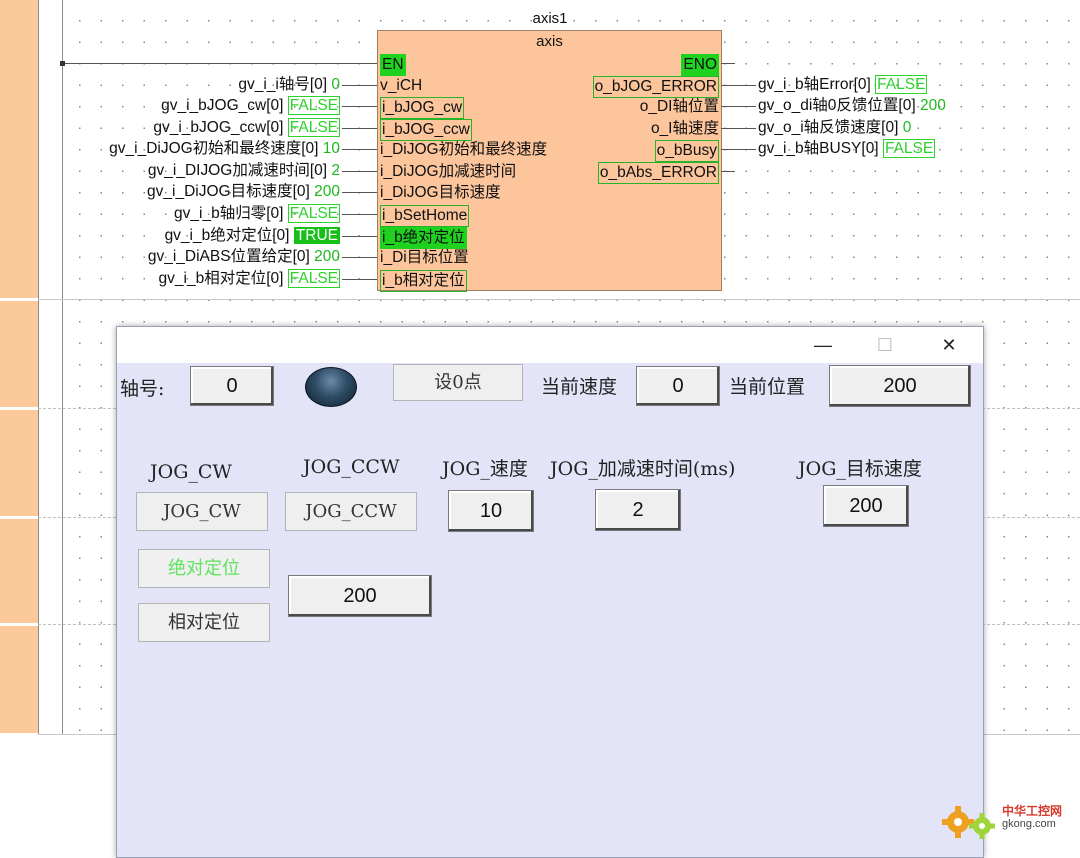  I want to click on current-speed-label: 当前速度, so click(579, 387).